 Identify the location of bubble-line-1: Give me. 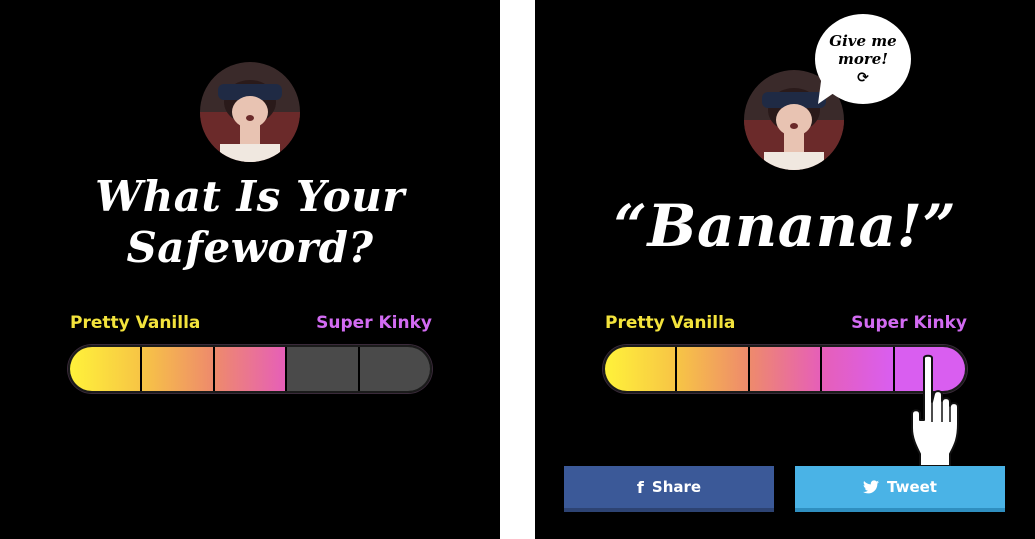
(863, 41).